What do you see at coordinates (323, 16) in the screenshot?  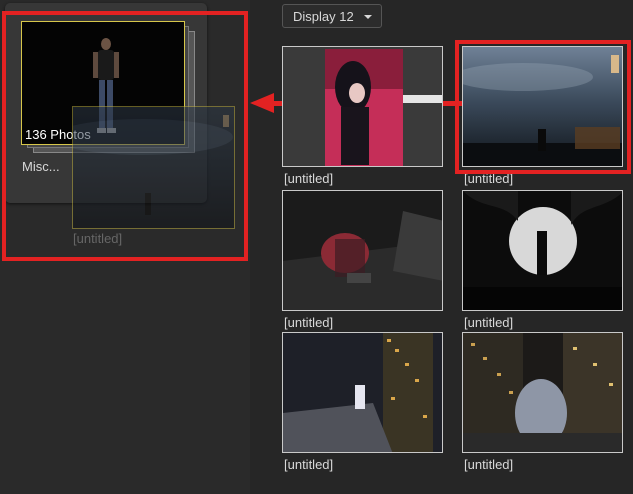 I see `display-count-label: Display 12` at bounding box center [323, 16].